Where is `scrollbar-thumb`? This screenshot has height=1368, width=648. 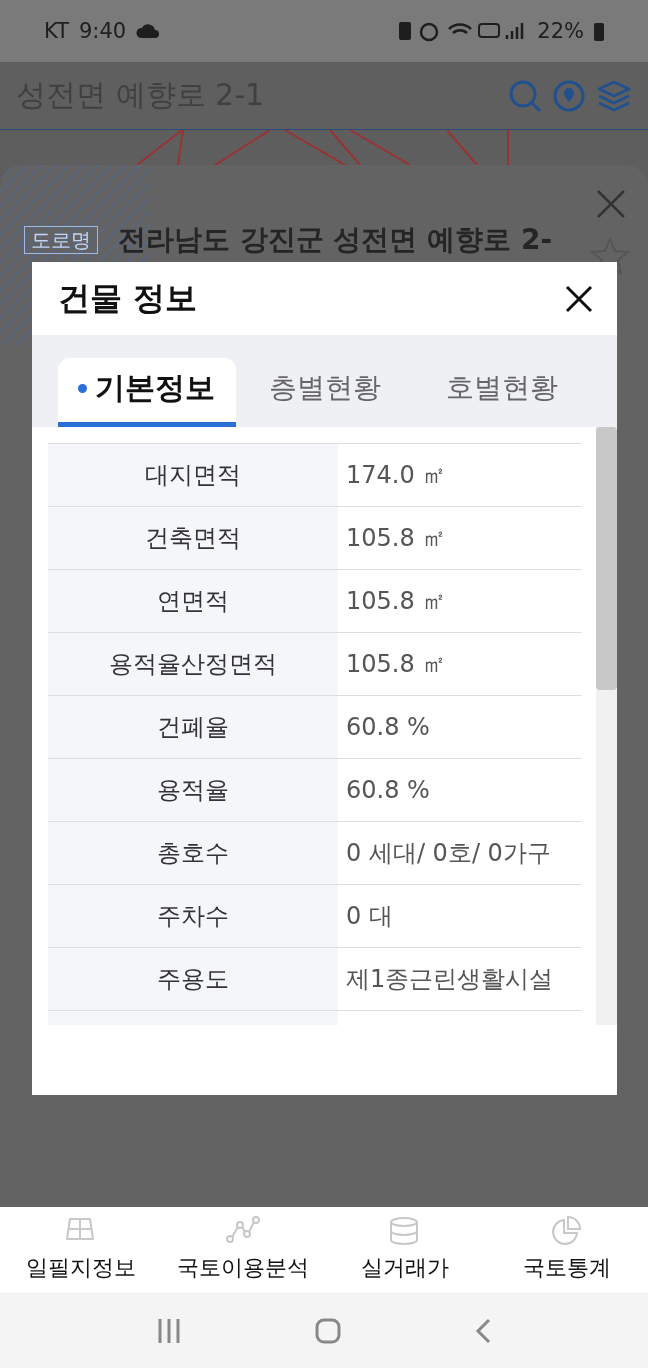 scrollbar-thumb is located at coordinates (606, 558).